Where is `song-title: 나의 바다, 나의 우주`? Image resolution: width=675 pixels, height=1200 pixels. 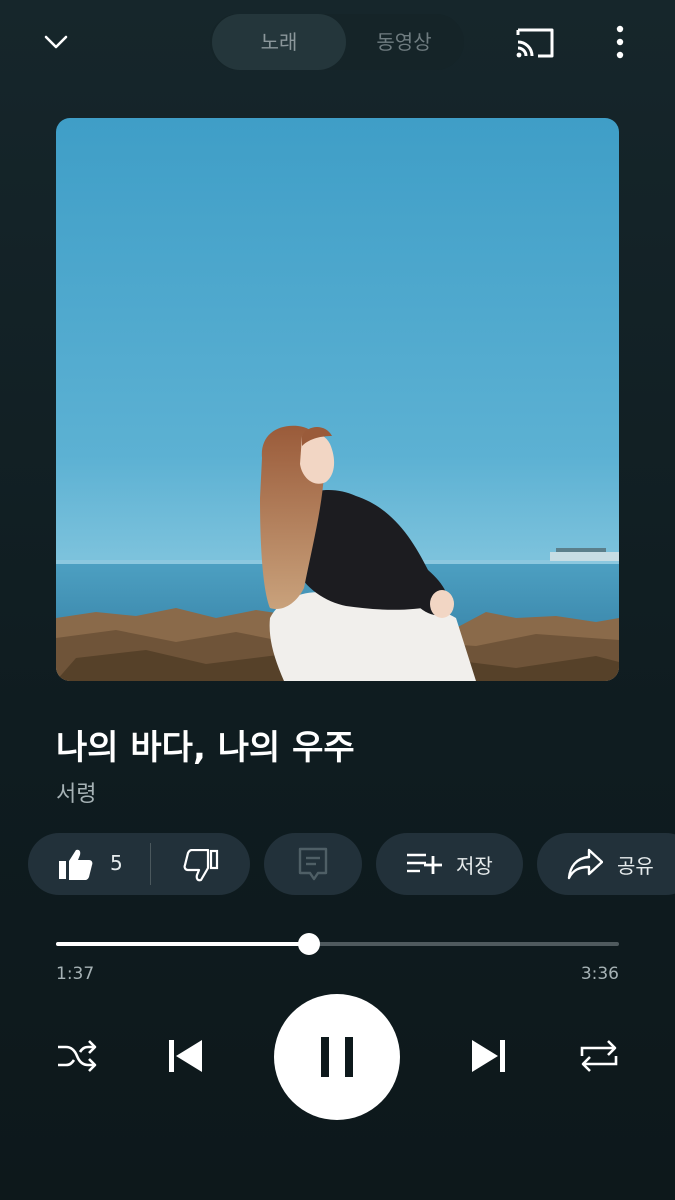
song-title: 나의 바다, 나의 우주 is located at coordinates (205, 748).